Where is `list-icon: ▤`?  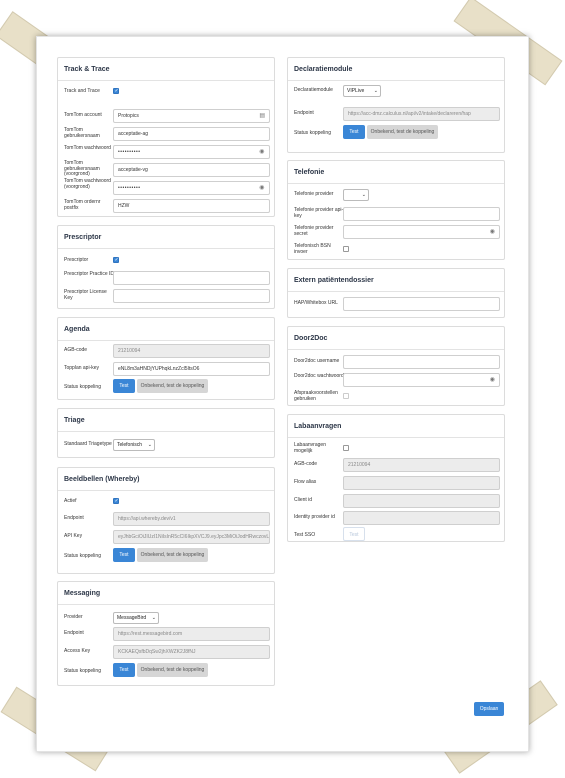
list-icon: ▤ is located at coordinates (262, 116).